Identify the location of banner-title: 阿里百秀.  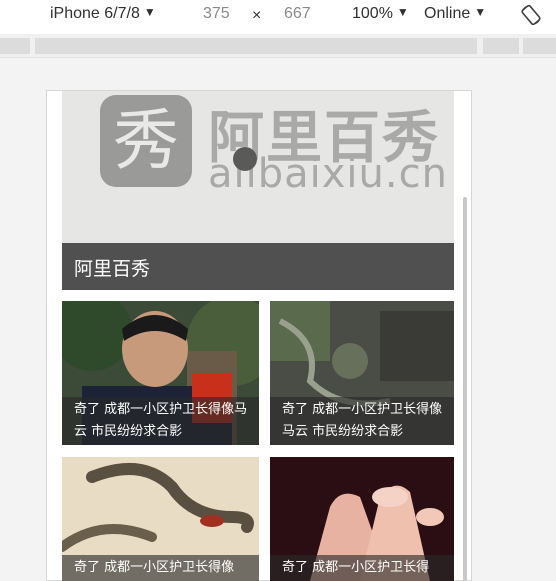
(112, 269).